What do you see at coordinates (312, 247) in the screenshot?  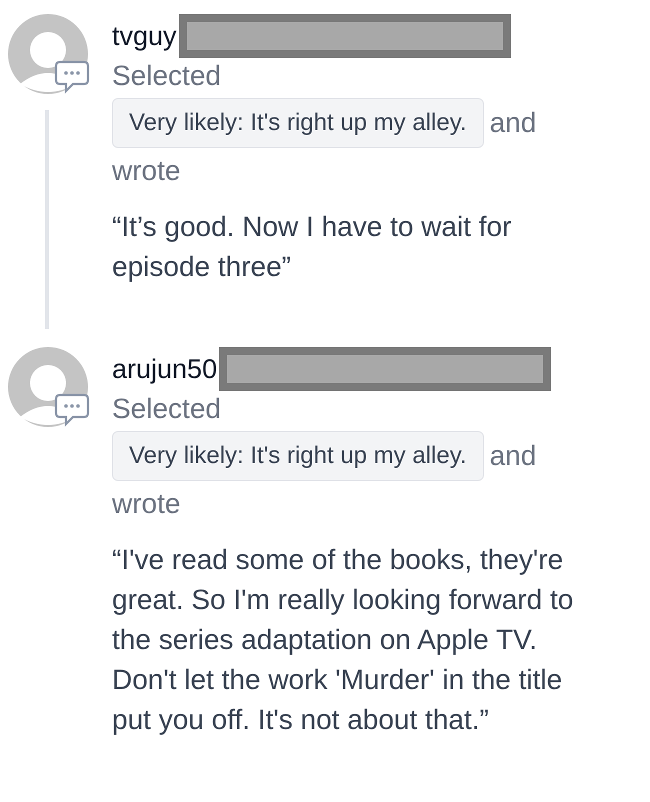 I see `comment-text: “It’s good. Now I have to wait for episode three”` at bounding box center [312, 247].